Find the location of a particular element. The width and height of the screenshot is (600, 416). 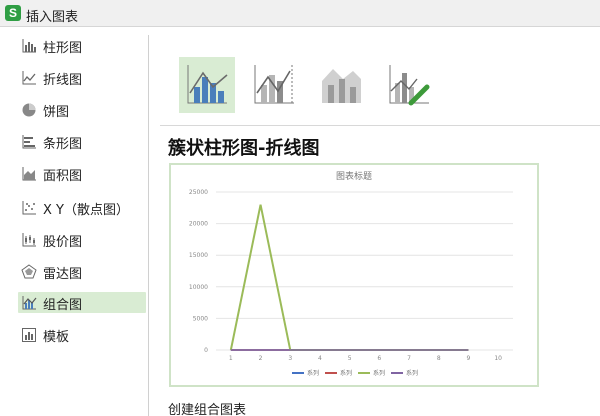

clustered-column-line-secondary-axis-icon is located at coordinates (274, 84).